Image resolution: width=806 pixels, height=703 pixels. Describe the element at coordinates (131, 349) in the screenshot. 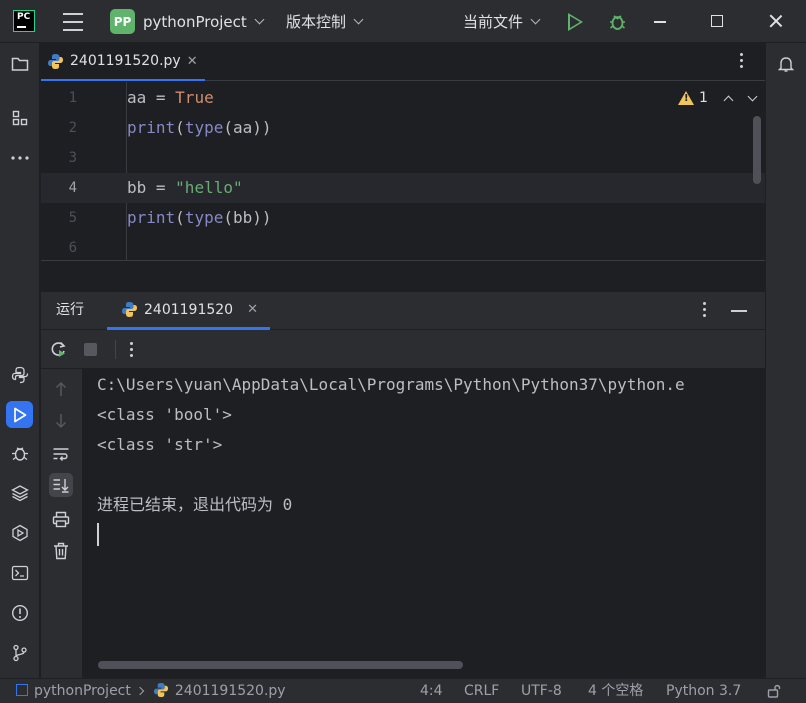

I see `more-actions-icon` at that location.